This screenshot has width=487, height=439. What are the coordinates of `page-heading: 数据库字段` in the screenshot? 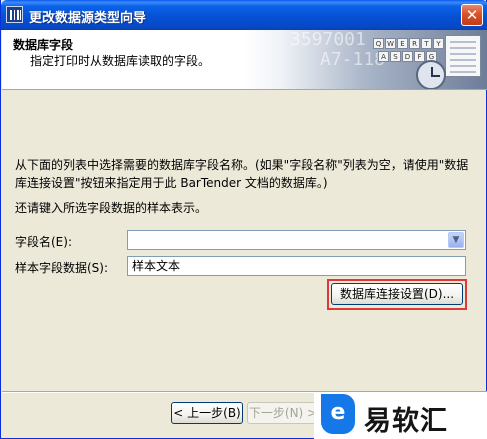 It's located at (43, 45).